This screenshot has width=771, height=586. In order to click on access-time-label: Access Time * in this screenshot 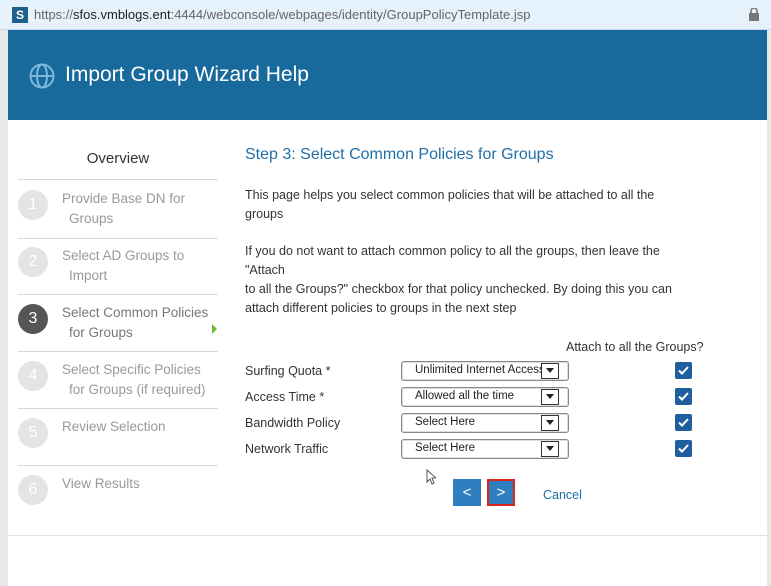, I will do `click(285, 397)`.